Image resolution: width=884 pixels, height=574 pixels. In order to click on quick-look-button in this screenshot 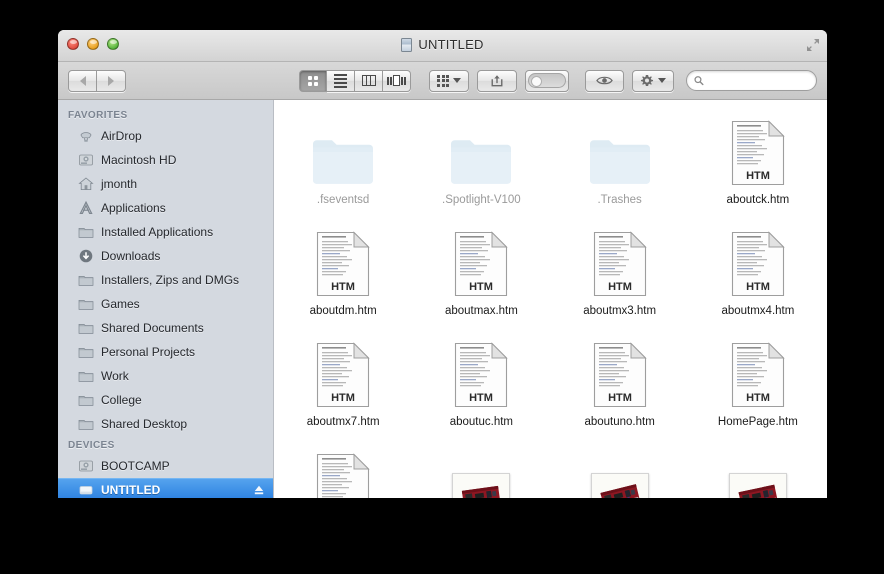, I will do `click(604, 80)`.